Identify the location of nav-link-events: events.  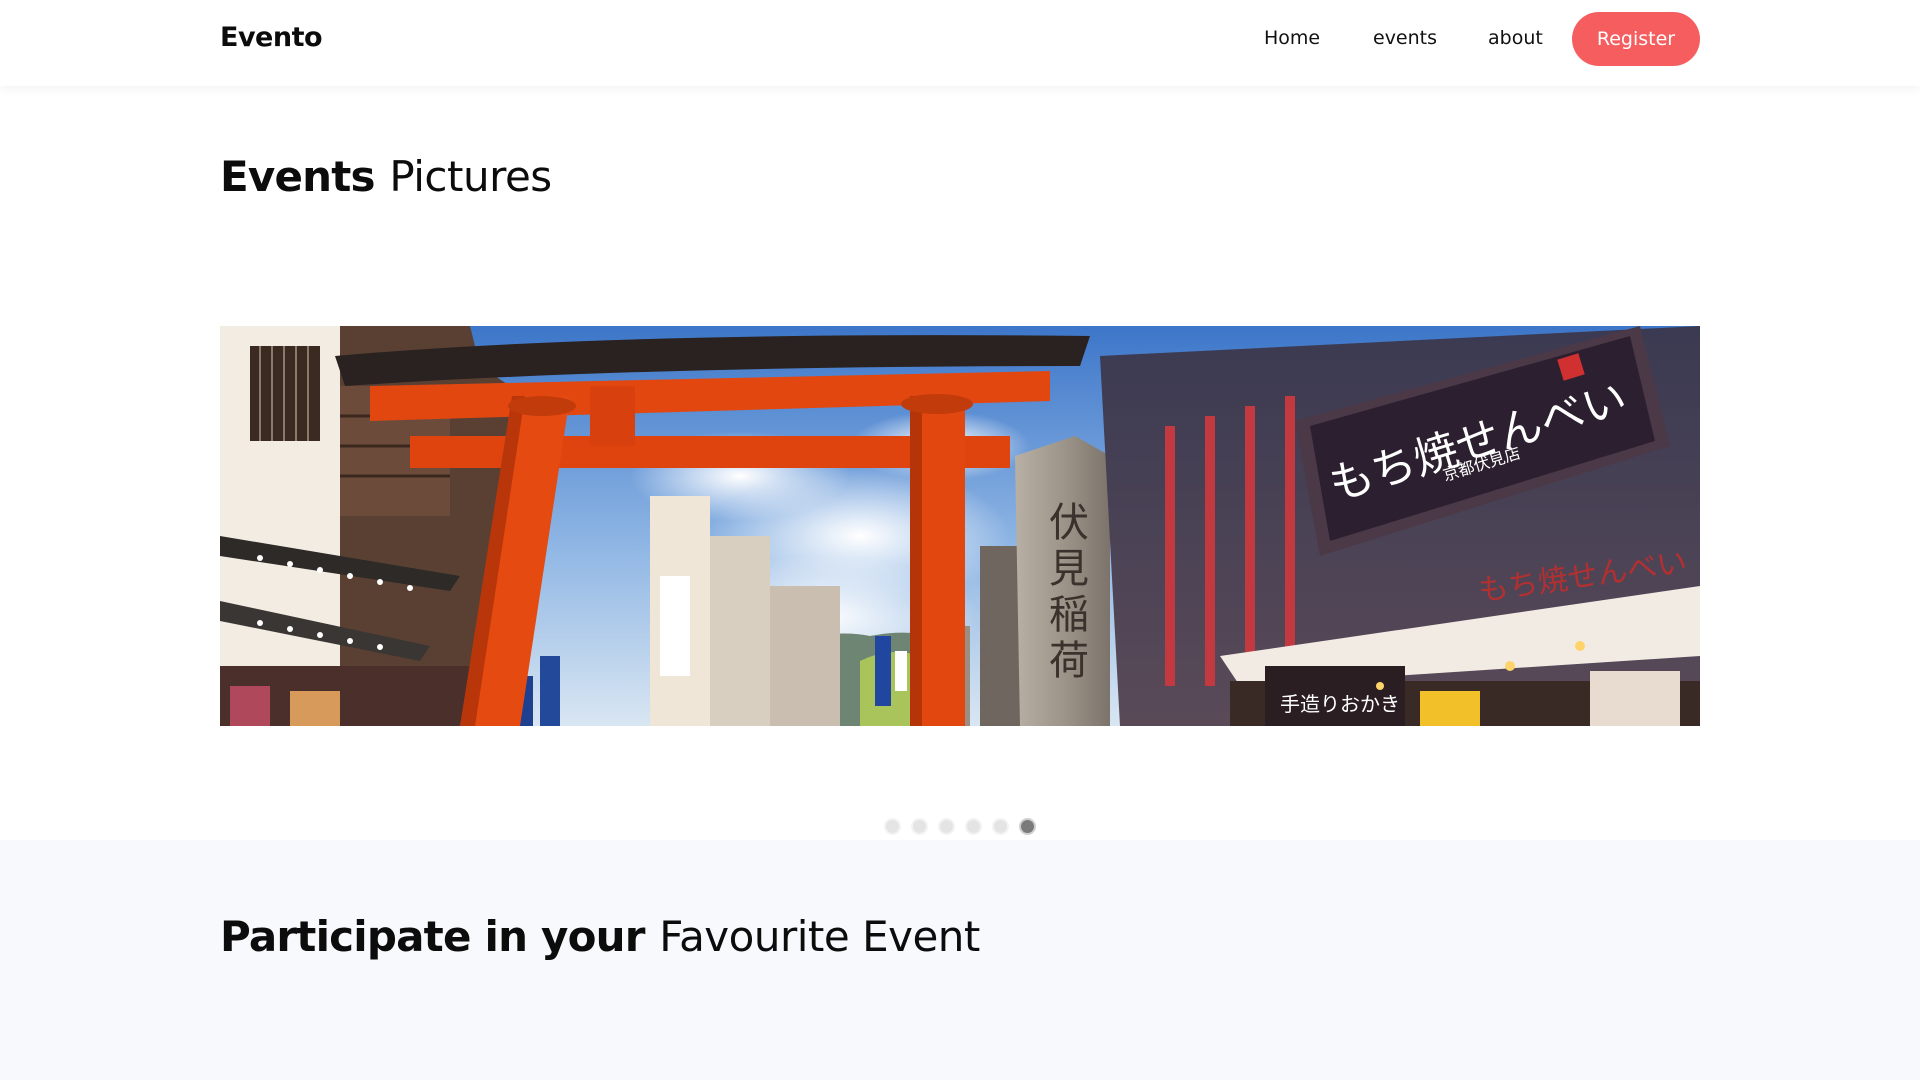
(1405, 38).